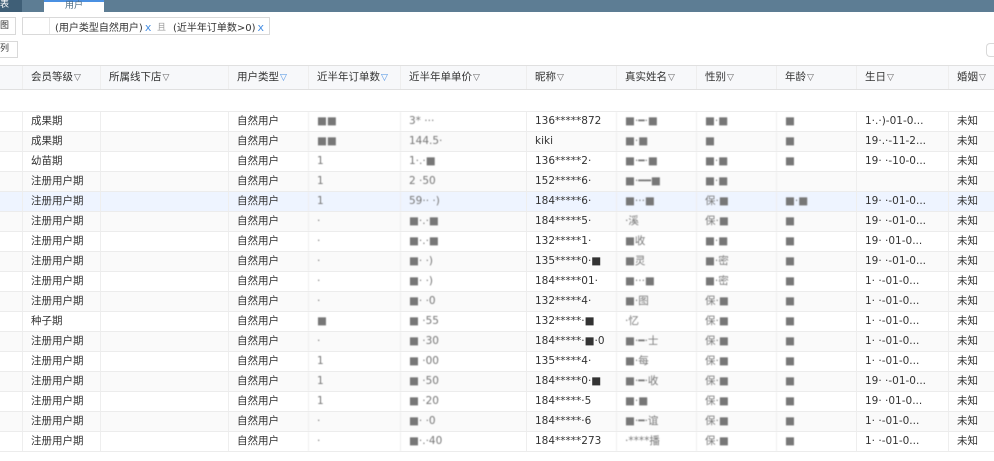 Image resolution: width=994 pixels, height=461 pixels. Describe the element at coordinates (103, 26) in the screenshot. I see `filter-chip-user-type: (用户类型自然用户) x` at that location.